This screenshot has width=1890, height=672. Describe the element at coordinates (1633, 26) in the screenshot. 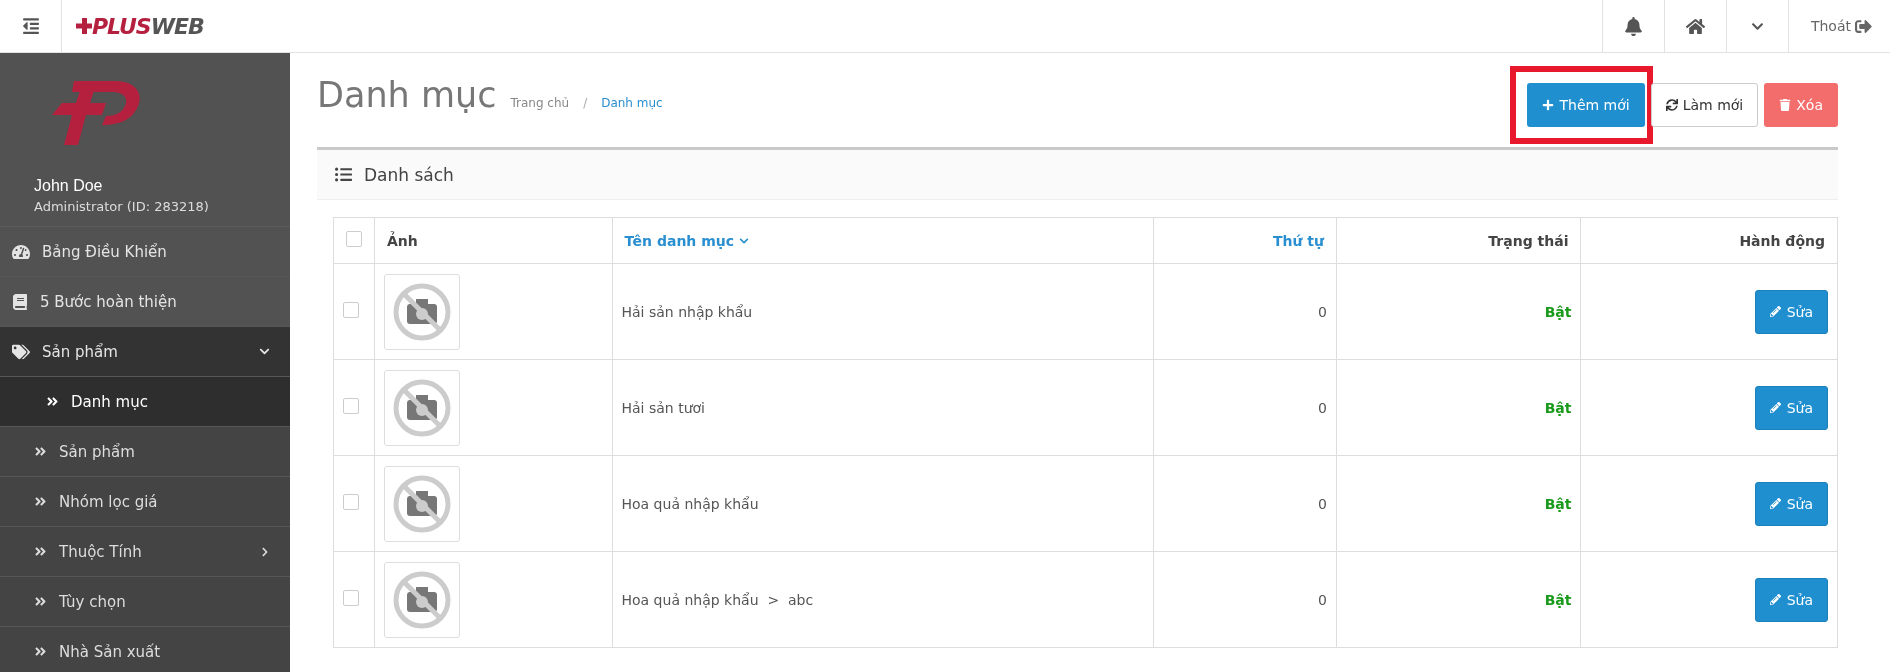

I see `bell-icon` at that location.